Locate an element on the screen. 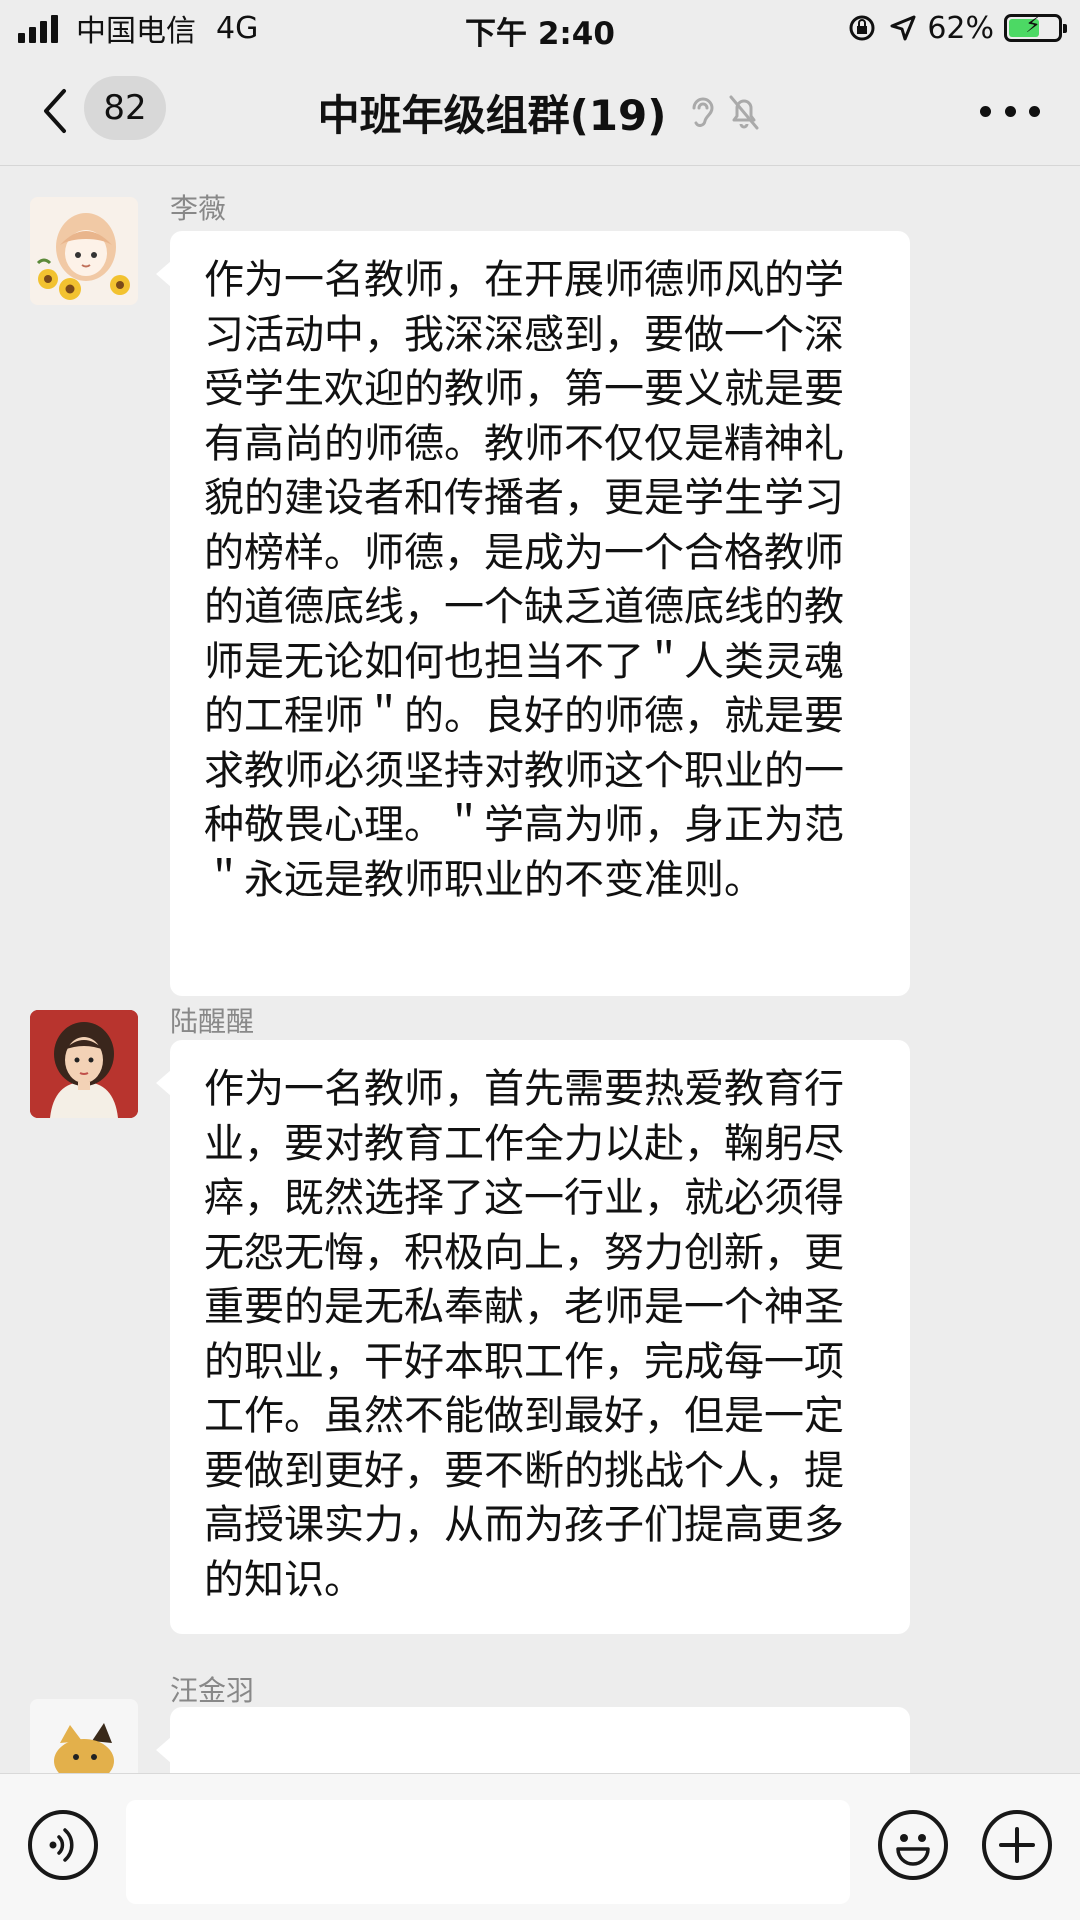 This screenshot has width=1080, height=1920. girl-sunflower-avatar-icon is located at coordinates (84, 251).